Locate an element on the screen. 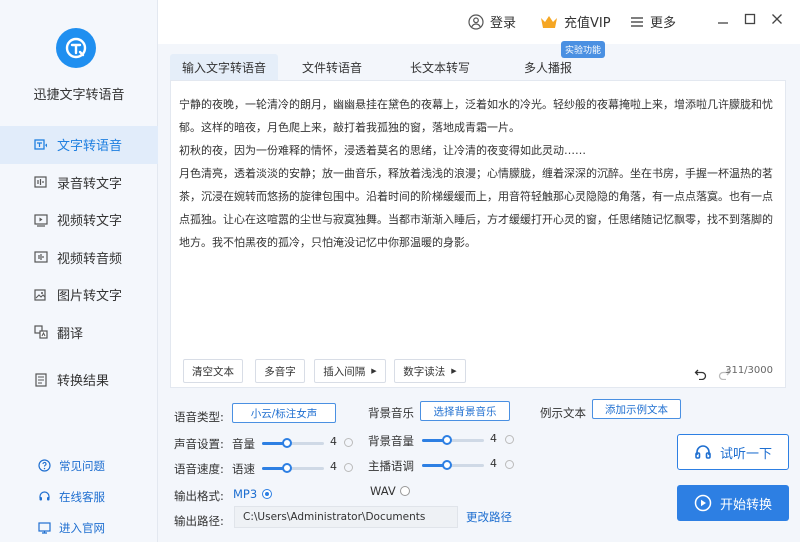  tab-file-to-speech: 文件转语音 is located at coordinates (332, 67).